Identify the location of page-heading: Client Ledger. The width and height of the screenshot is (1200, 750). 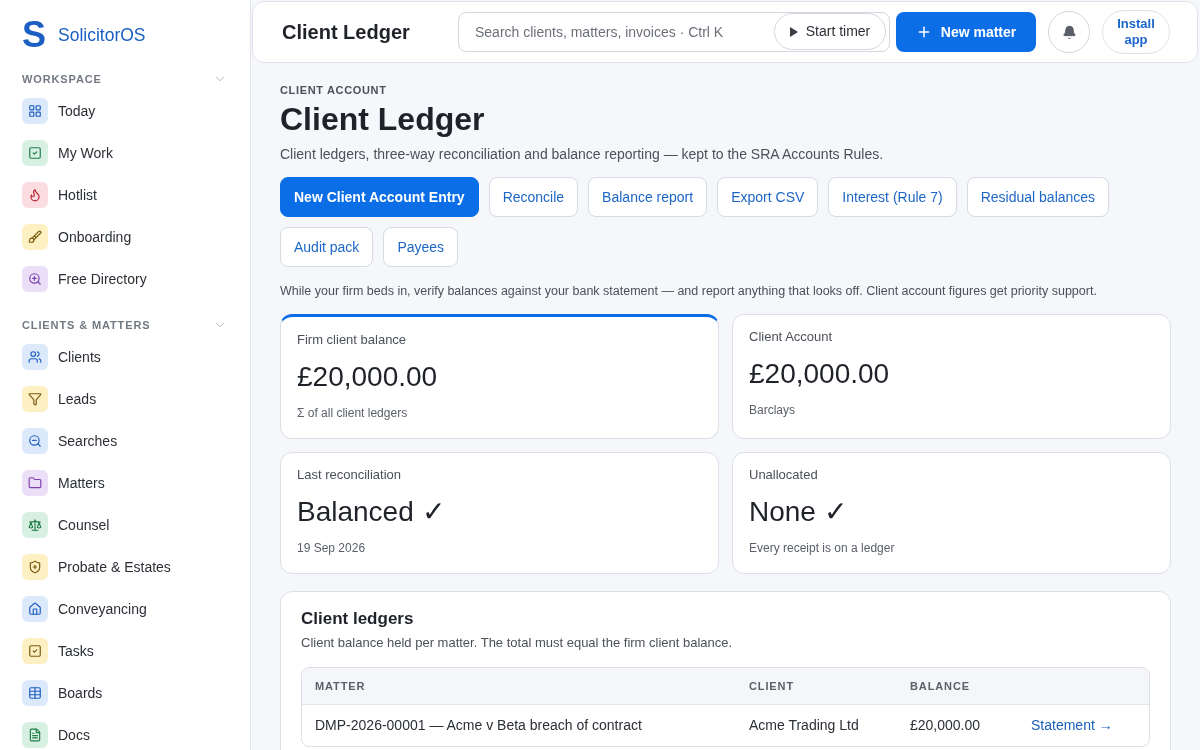
(382, 119).